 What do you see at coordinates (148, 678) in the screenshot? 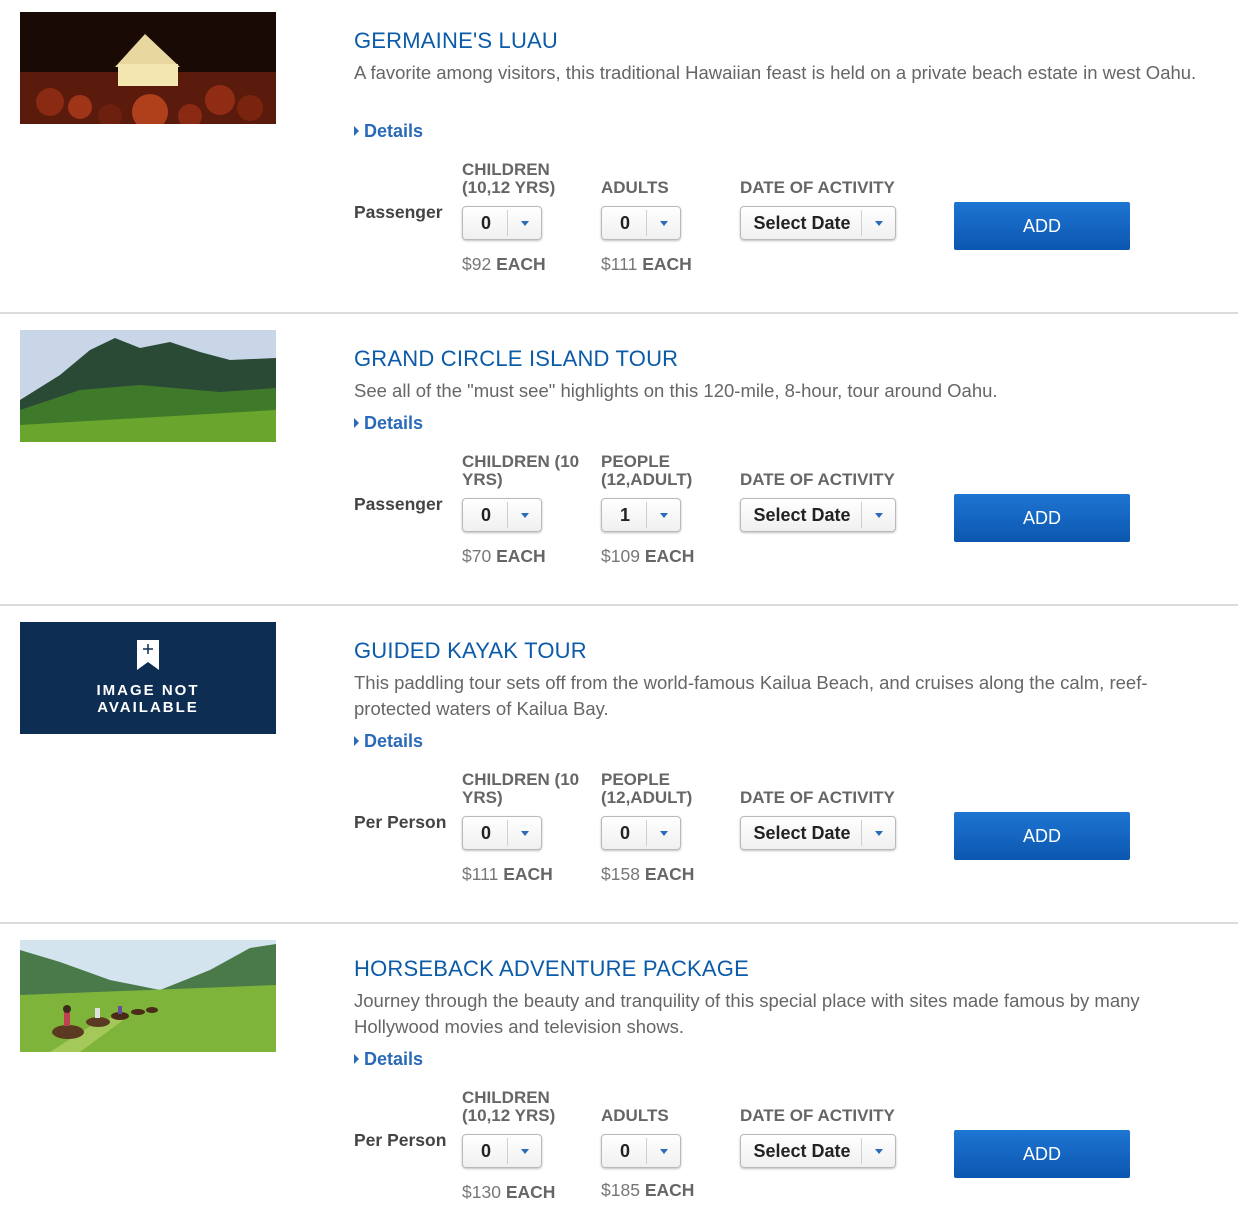
I see `image-not-available-placeholder: IMAGE NOT AVAILABLE` at bounding box center [148, 678].